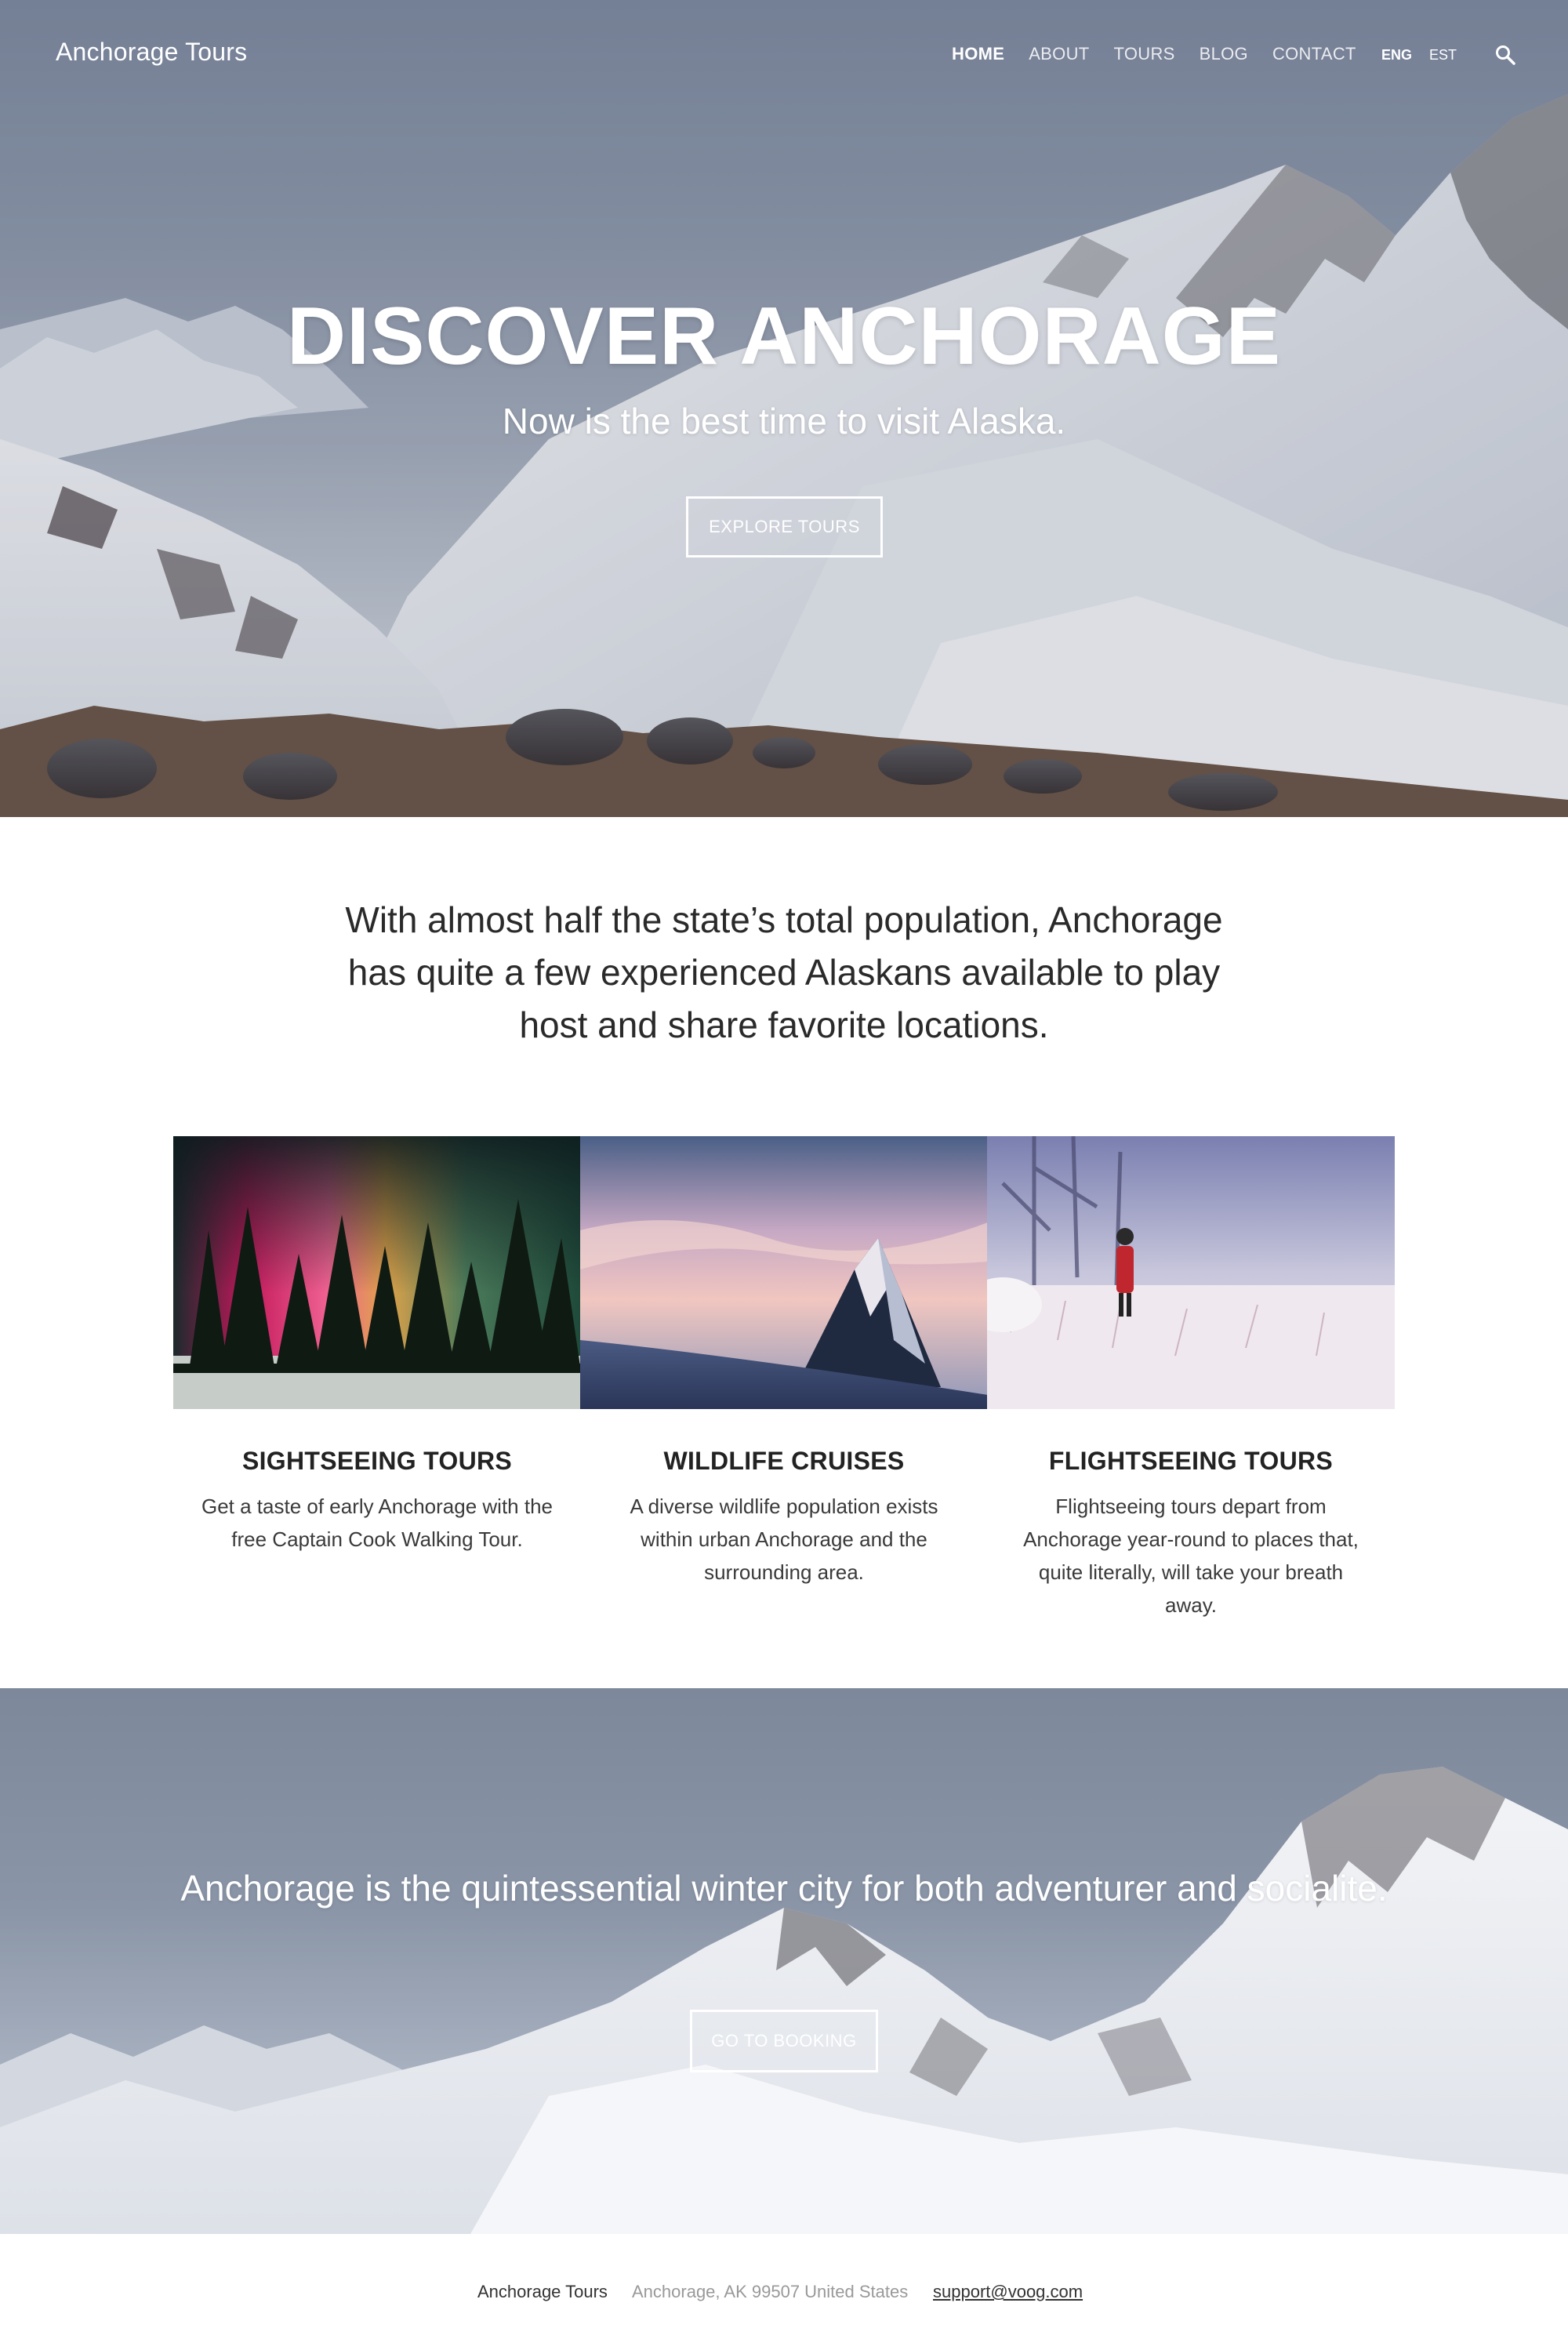 The image size is (1568, 2350). Describe the element at coordinates (1443, 55) in the screenshot. I see `language-est: EST` at that location.